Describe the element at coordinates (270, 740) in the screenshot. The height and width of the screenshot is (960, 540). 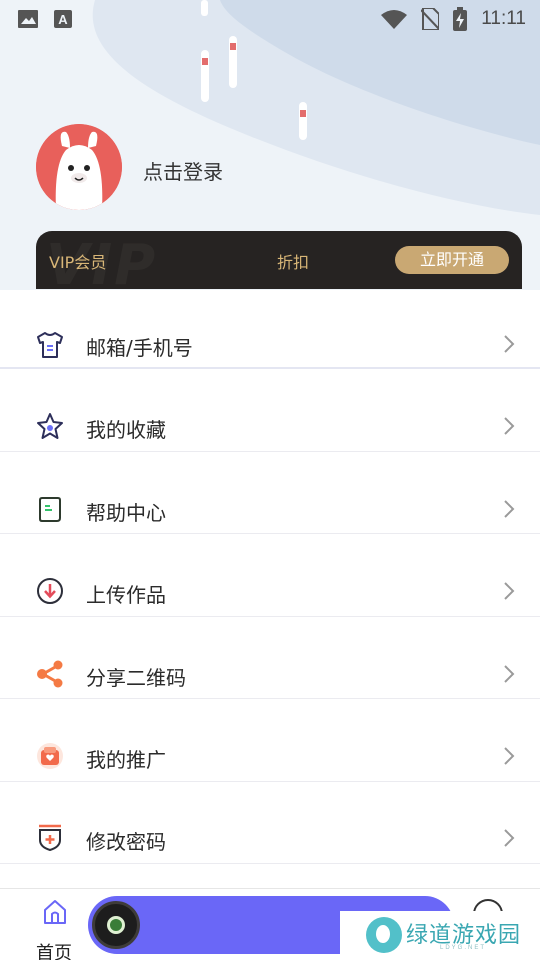
I see `menu-item-my-promotion: 我的推广` at that location.